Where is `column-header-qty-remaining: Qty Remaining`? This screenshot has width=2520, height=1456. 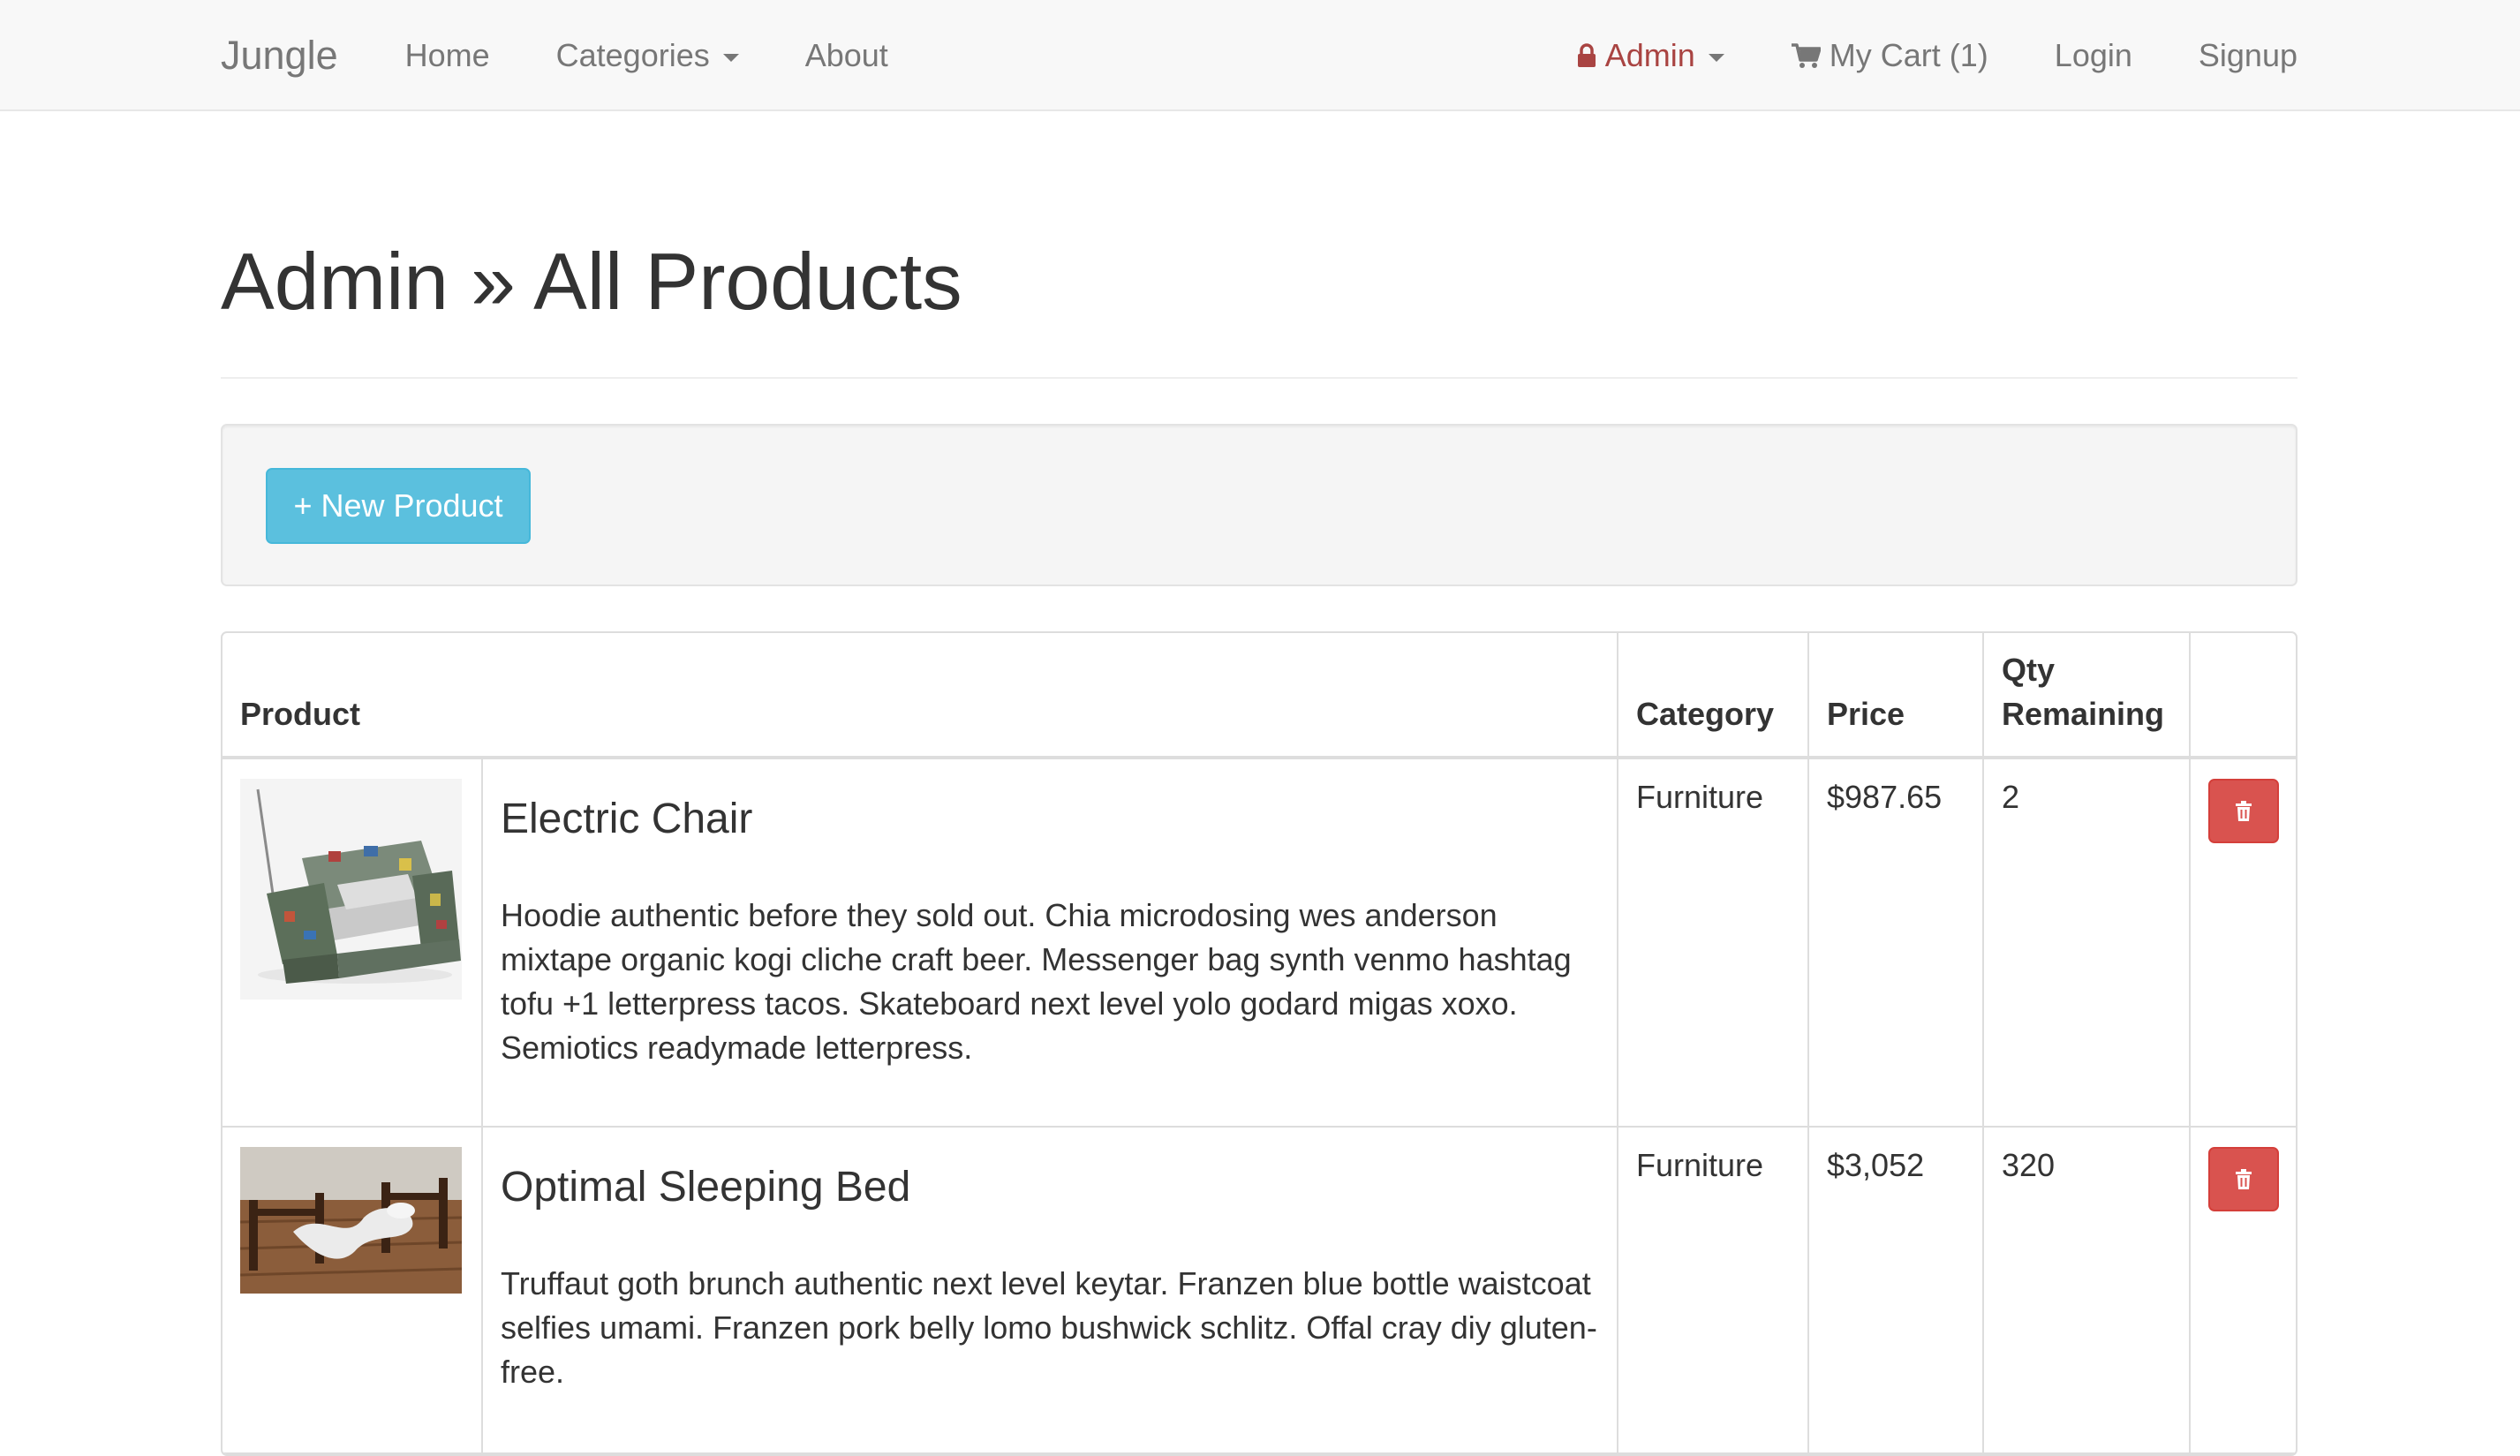 column-header-qty-remaining: Qty Remaining is located at coordinates (2087, 696).